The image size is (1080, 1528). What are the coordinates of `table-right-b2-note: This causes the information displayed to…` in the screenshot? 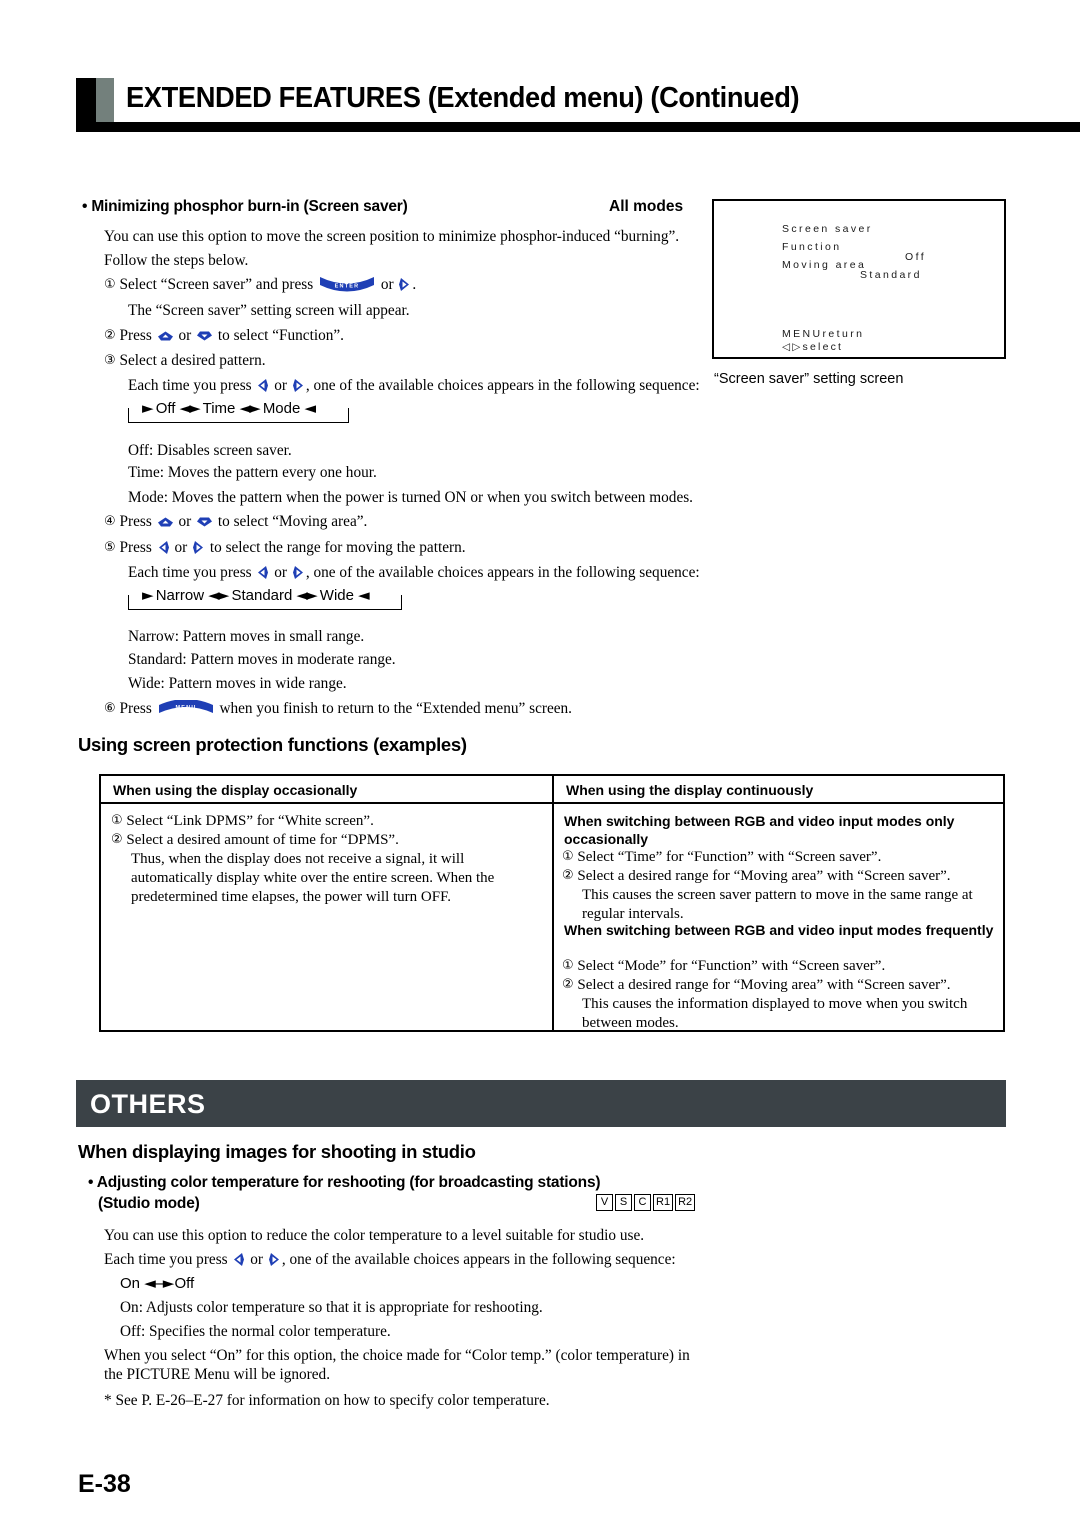 It's located at (775, 1013).